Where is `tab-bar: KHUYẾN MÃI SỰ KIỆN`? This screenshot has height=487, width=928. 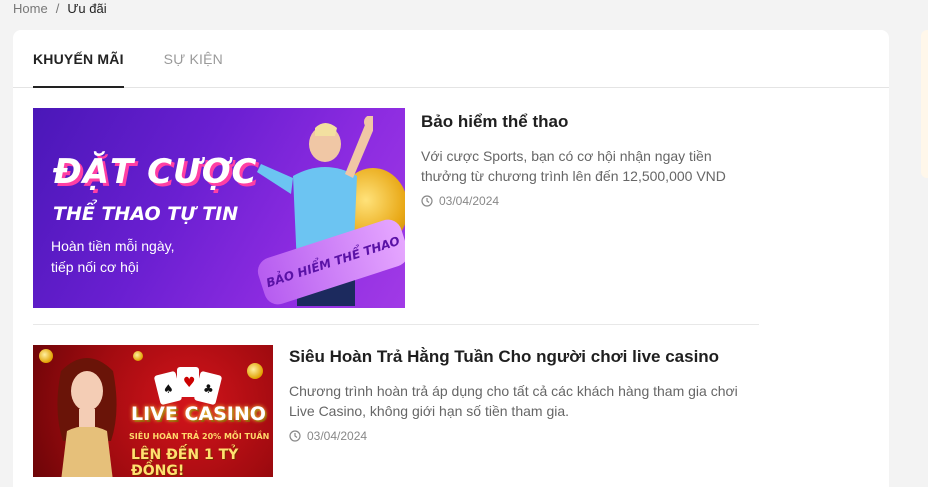
tab-bar: KHUYẾN MÃI SỰ KIỆN is located at coordinates (451, 59).